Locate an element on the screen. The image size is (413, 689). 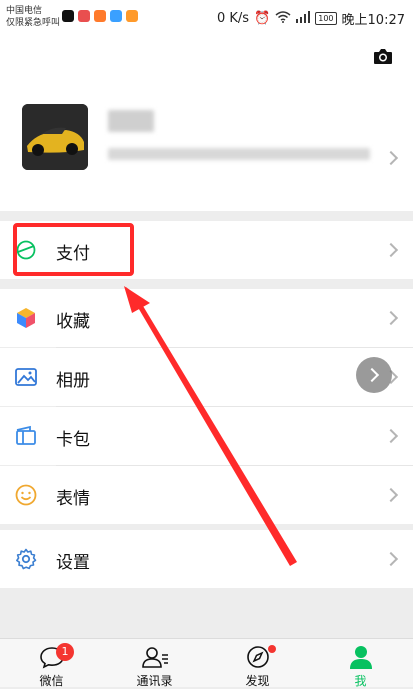
clock: 晚上10:27 is located at coordinates (373, 20).